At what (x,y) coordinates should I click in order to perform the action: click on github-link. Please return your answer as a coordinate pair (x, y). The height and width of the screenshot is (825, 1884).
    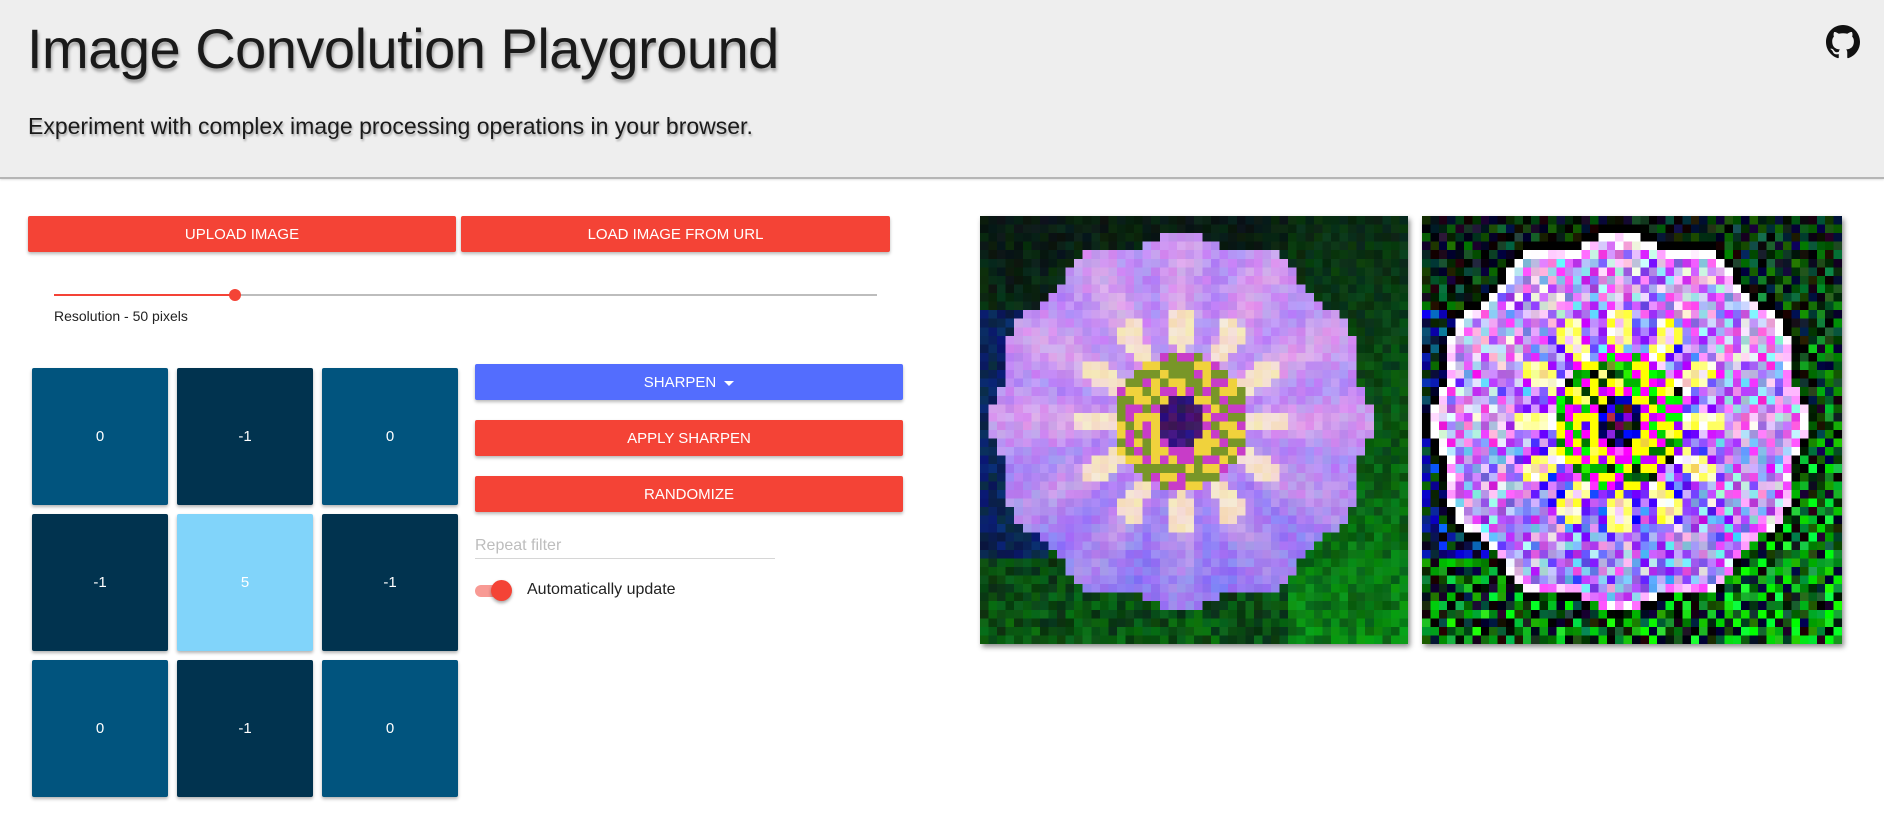
    Looking at the image, I should click on (1843, 42).